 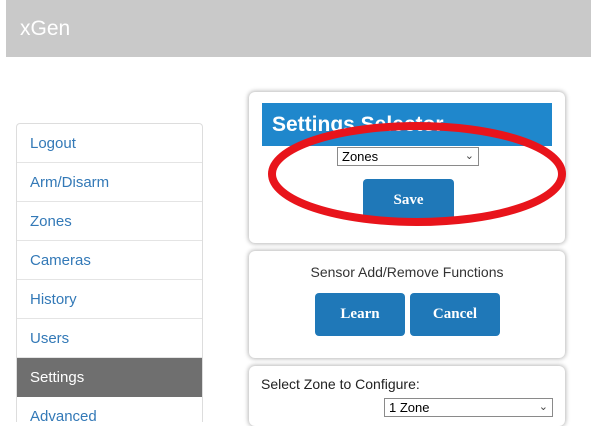 I want to click on sidebar-item-logout: Logout, so click(x=109, y=143).